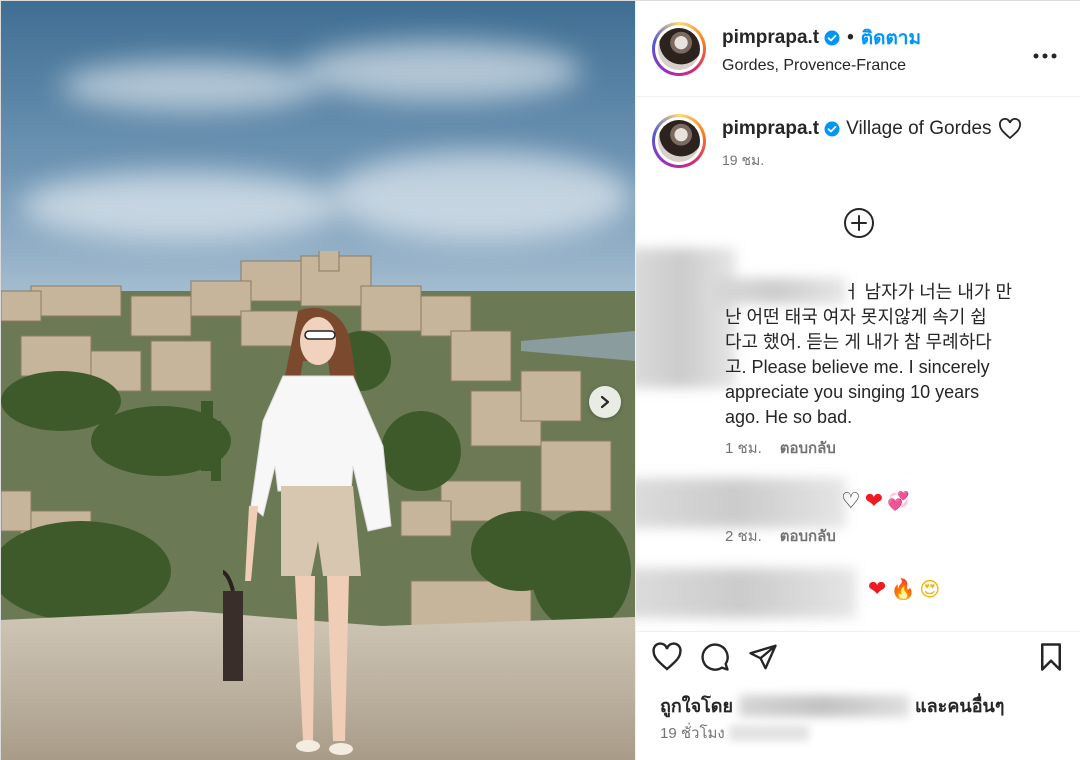  I want to click on comment-meta: 2 ชม. ตอบกลับ, so click(780, 536).